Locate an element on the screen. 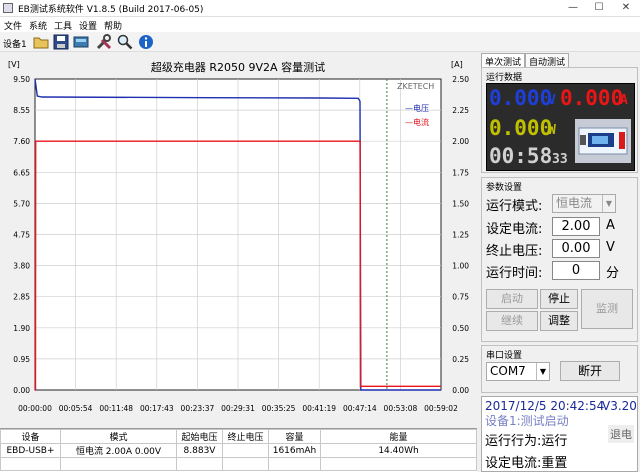 The image size is (640, 472). voltage-unit: V is located at coordinates (552, 100).